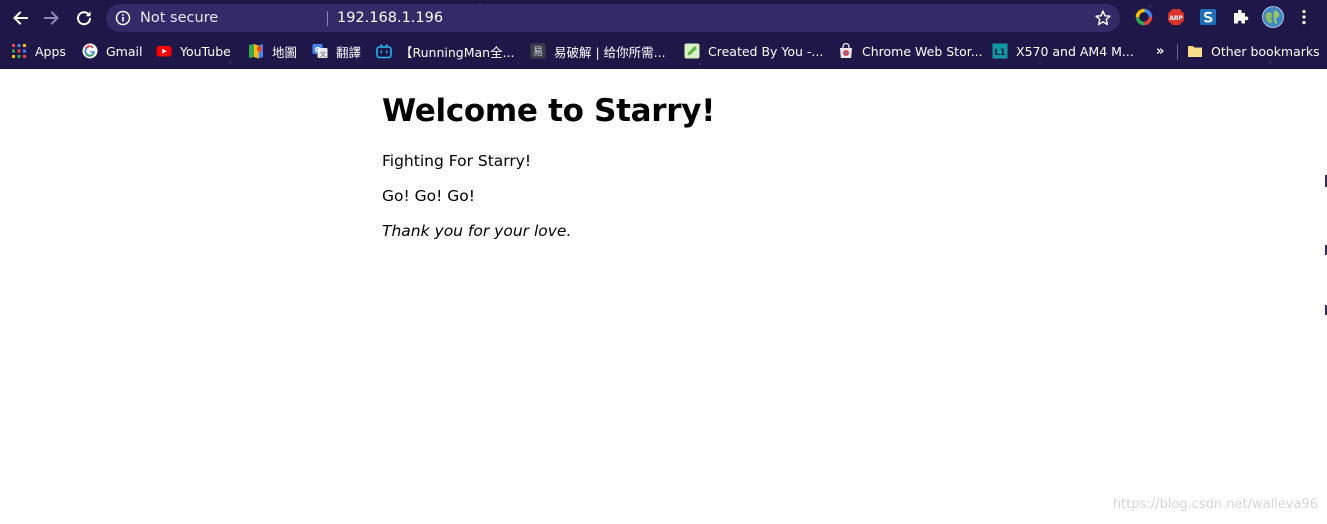 This screenshot has height=524, width=1327. What do you see at coordinates (1103, 18) in the screenshot?
I see `bookmark-star-icon` at bounding box center [1103, 18].